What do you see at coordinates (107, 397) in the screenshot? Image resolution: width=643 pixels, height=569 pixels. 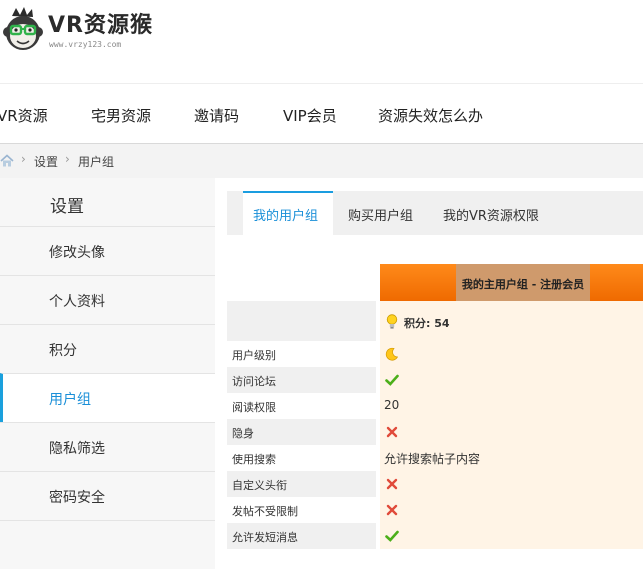 I see `sidebar-item-usergroup: 用户组` at bounding box center [107, 397].